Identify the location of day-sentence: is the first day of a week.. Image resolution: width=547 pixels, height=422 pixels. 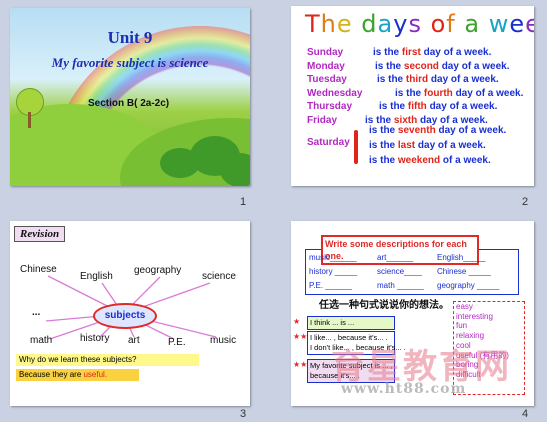
(432, 52).